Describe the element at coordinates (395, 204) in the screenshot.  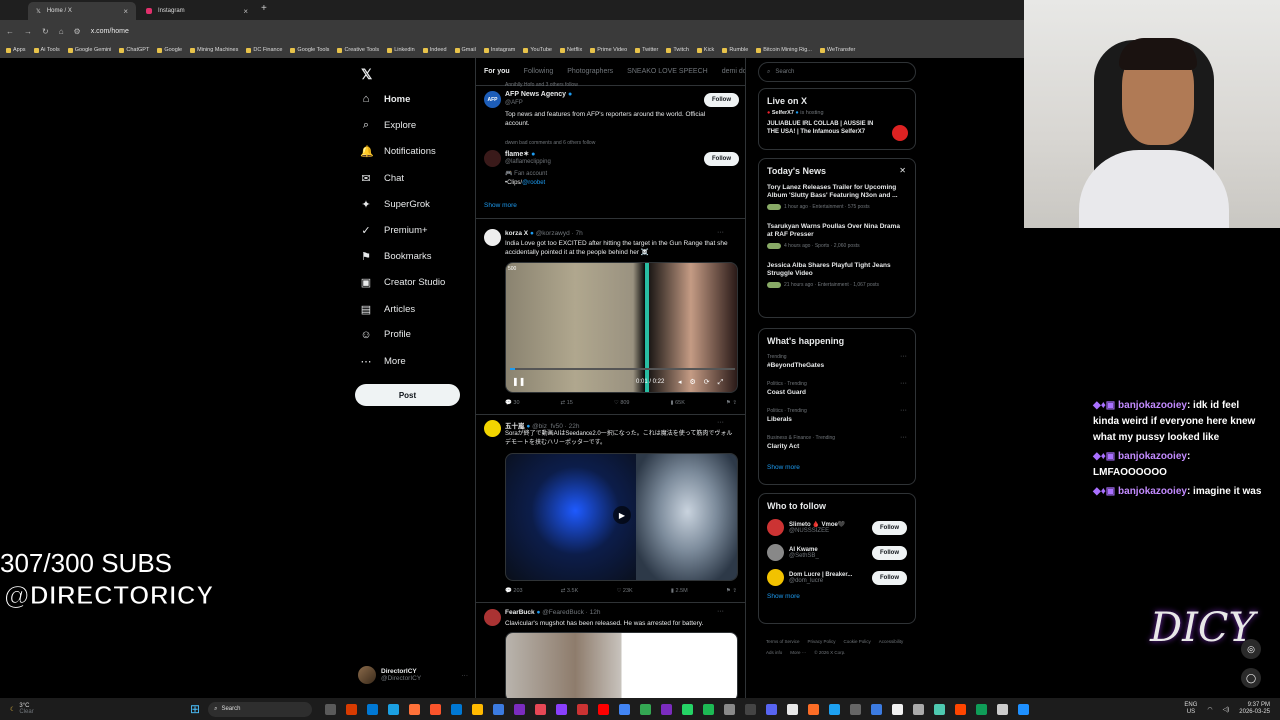
I see `nav-item-supergrok: ✦ SuperGrok` at that location.